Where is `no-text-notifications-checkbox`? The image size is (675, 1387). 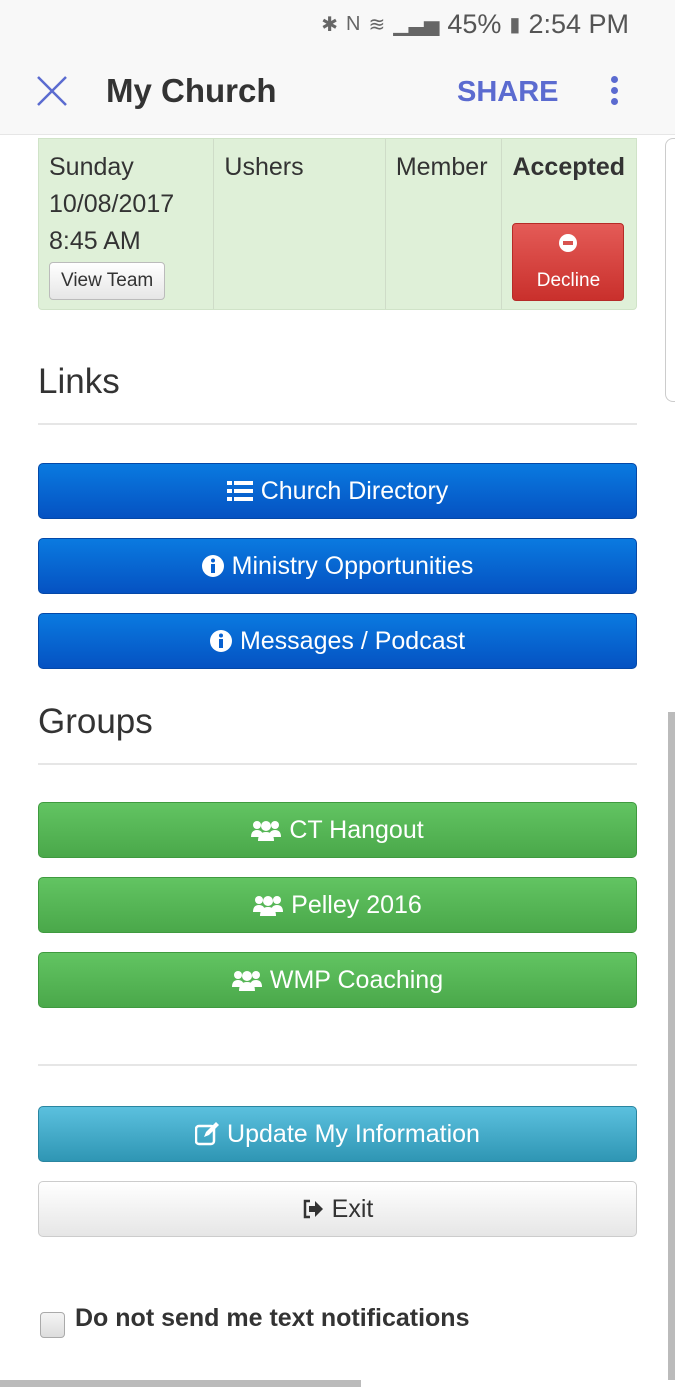 no-text-notifications-checkbox is located at coordinates (52, 1325).